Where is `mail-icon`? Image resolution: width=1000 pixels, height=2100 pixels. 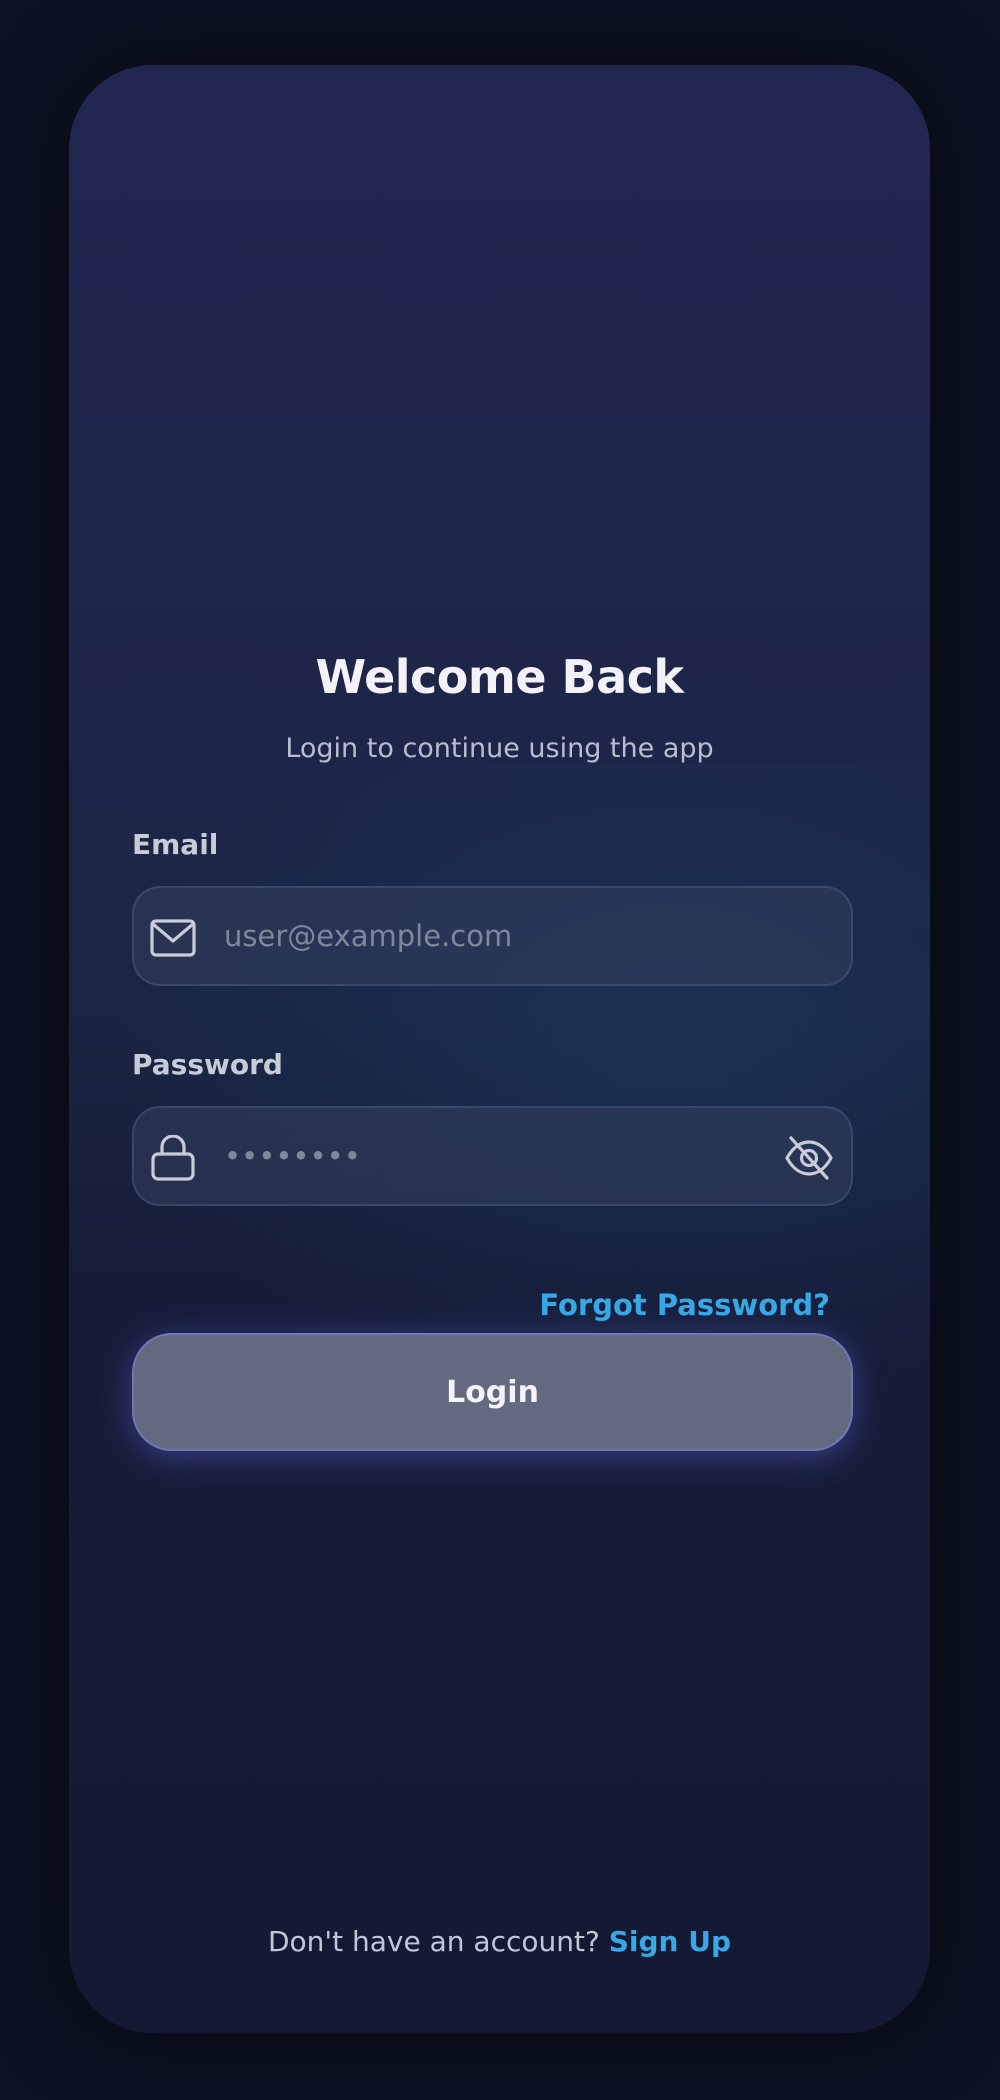
mail-icon is located at coordinates (173, 938).